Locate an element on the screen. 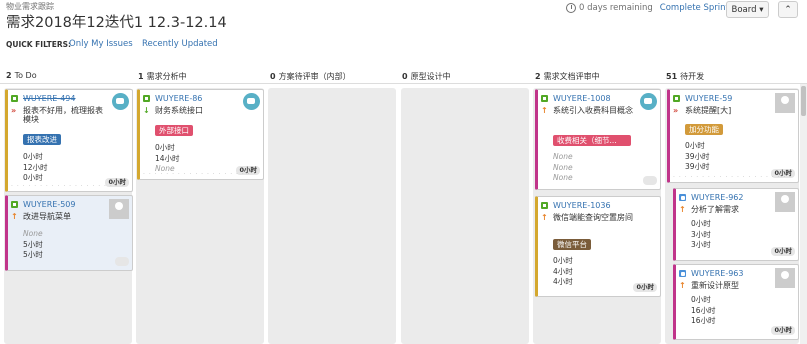  issue-key: WUYERE-509 is located at coordinates (49, 204).